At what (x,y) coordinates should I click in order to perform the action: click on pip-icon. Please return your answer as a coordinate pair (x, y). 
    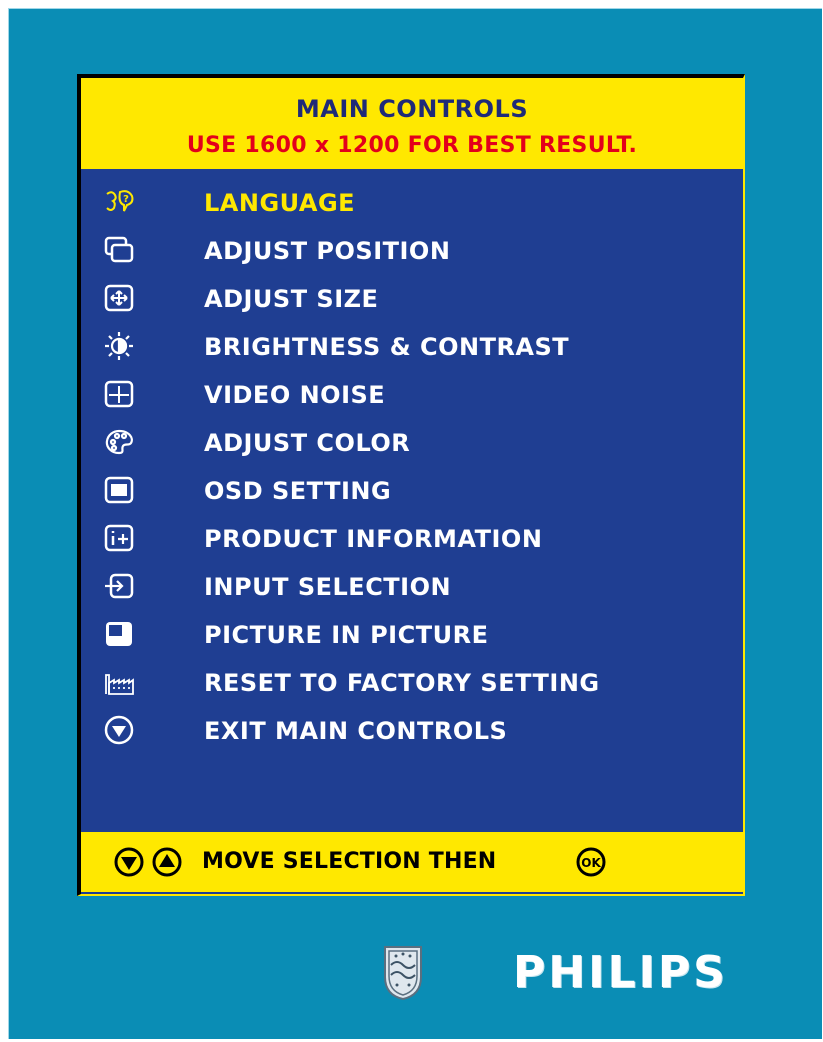
    Looking at the image, I should click on (119, 634).